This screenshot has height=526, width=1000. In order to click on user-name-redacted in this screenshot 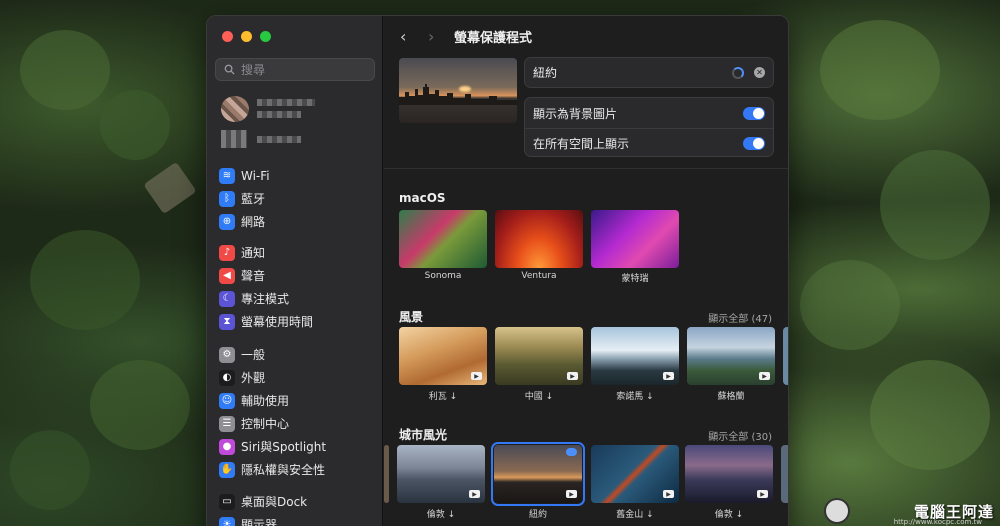, I will do `click(286, 102)`.